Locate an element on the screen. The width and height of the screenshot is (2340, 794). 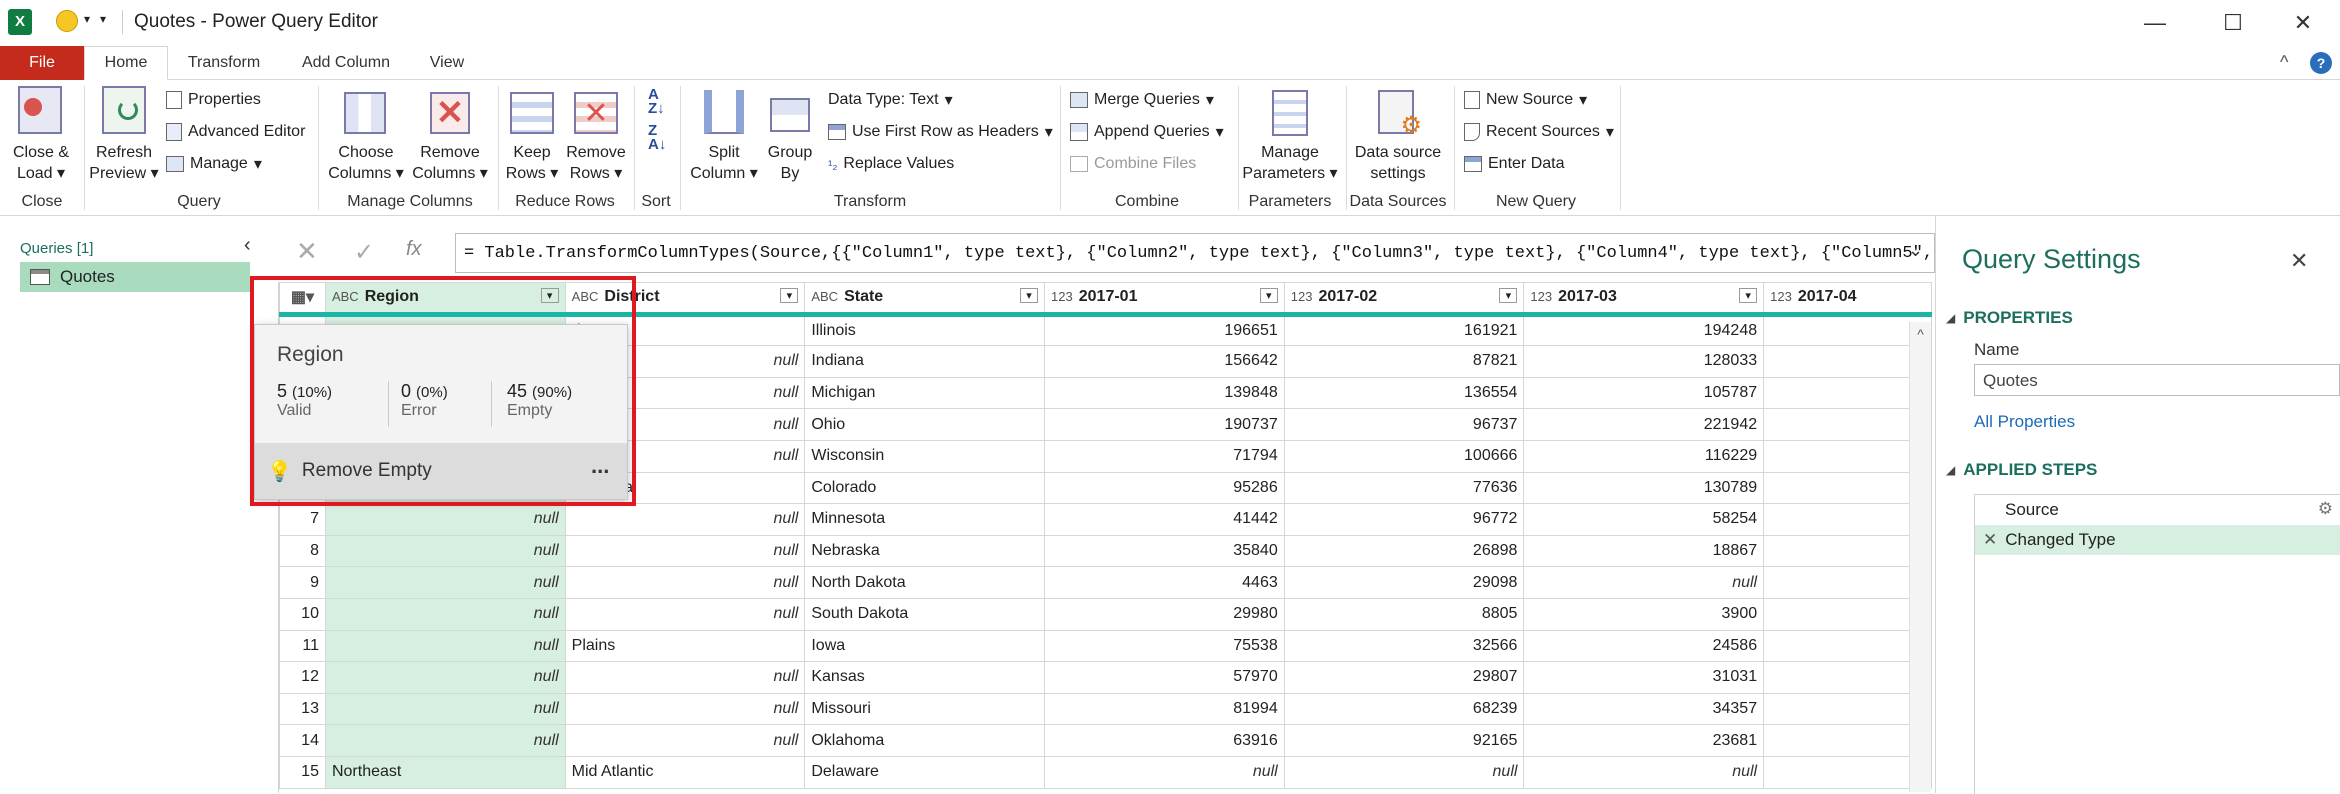
table-cell: Delaware is located at coordinates (925, 772).